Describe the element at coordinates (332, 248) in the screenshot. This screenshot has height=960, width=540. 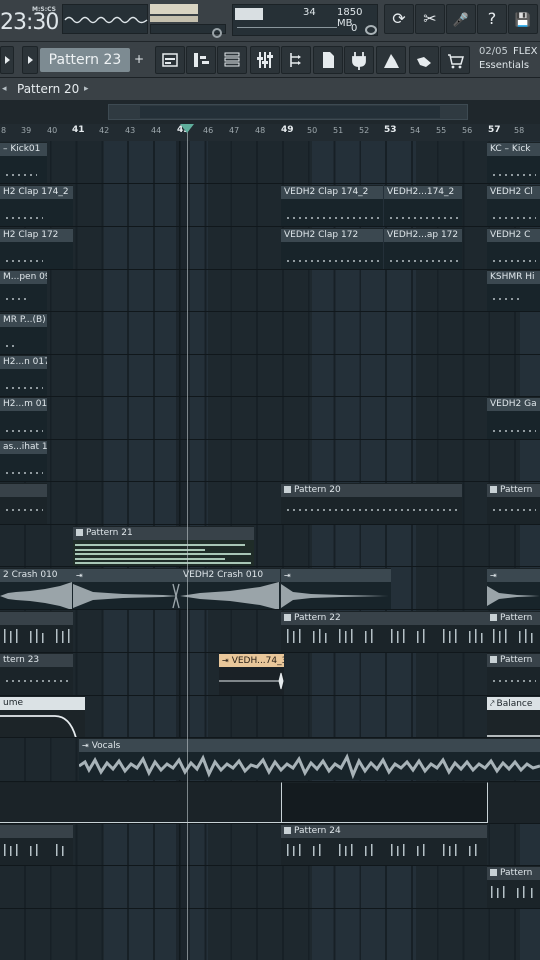
I see `audio-clip-clap-172: VEDH2 Clap 172` at that location.